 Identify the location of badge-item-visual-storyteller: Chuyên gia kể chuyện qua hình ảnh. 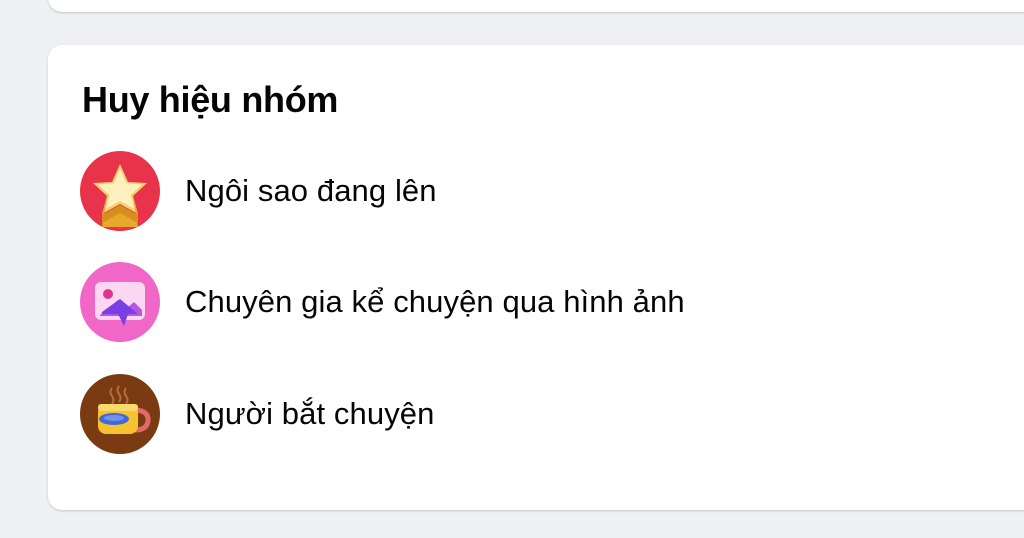
(382, 302).